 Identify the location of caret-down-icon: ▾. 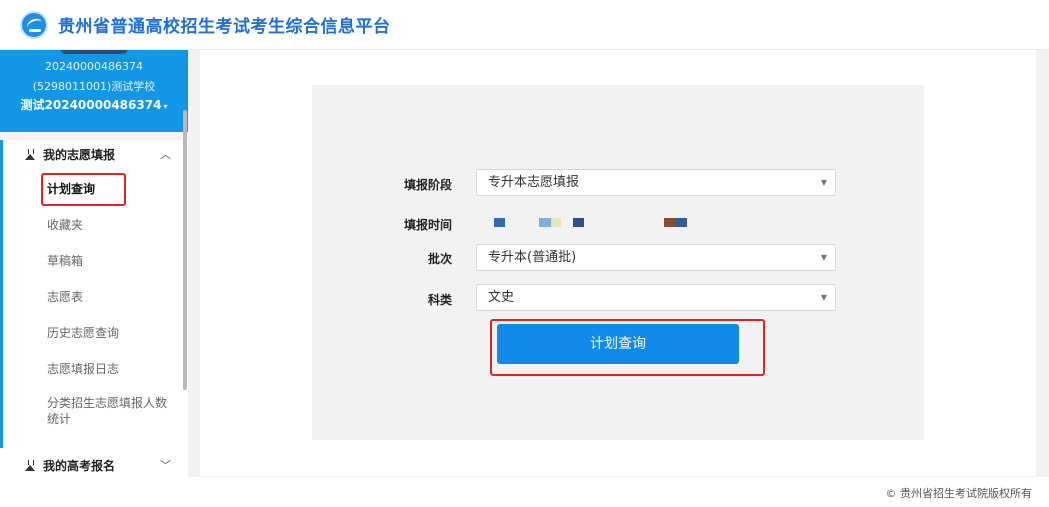
(165, 106).